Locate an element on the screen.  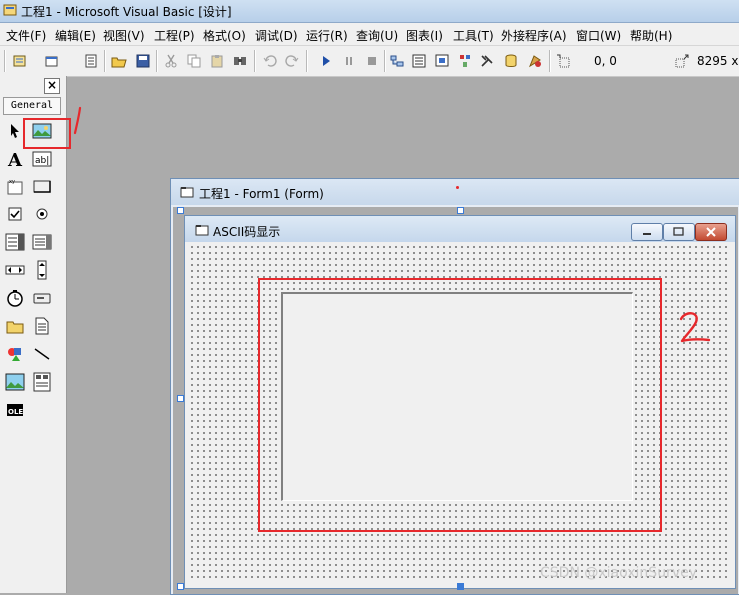
menu-run: 运行(R) is located at coordinates (327, 35).